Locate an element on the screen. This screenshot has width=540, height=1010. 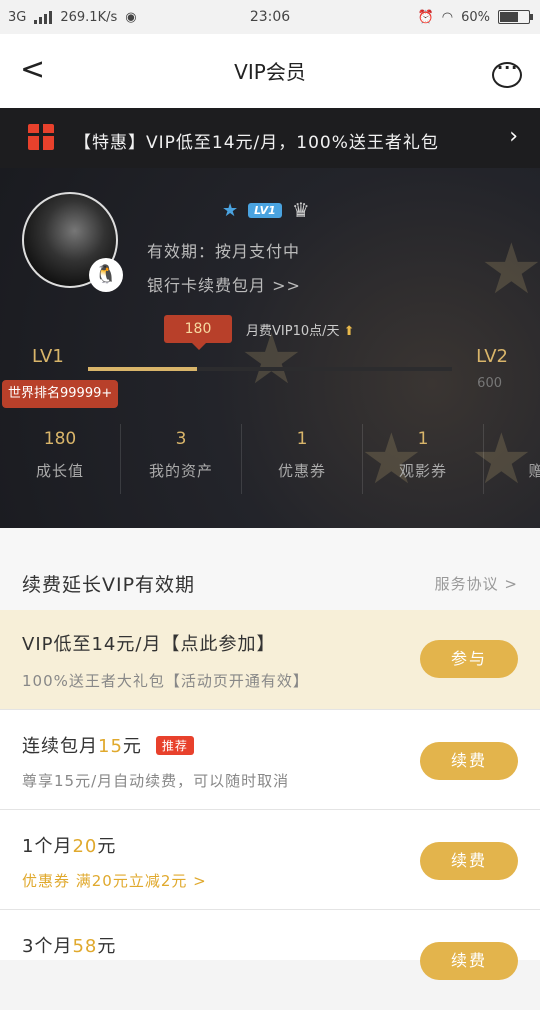
bank-renew-link: 银行卡续费包月 >> is located at coordinates (224, 284).